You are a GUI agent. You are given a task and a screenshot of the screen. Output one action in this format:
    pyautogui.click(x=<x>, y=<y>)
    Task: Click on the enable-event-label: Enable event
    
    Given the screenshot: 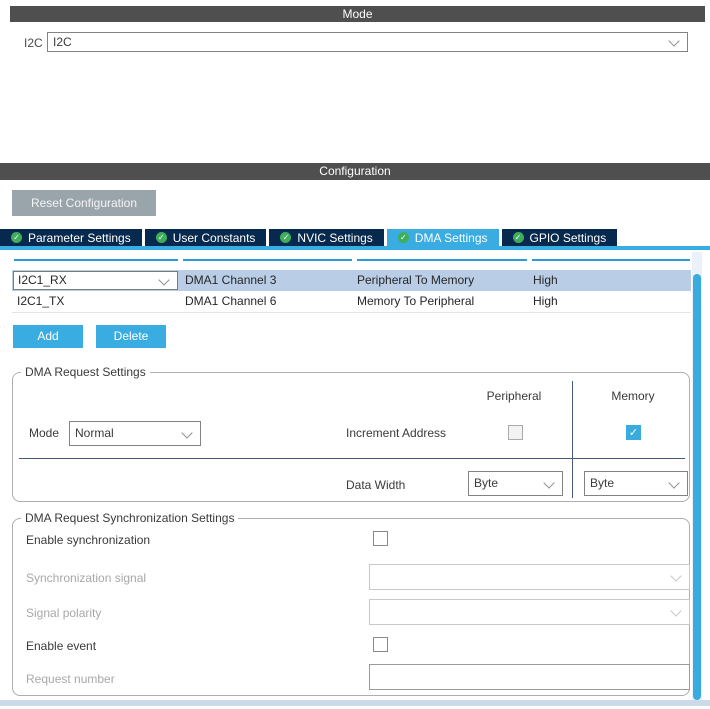 What is the action you would take?
    pyautogui.click(x=61, y=646)
    